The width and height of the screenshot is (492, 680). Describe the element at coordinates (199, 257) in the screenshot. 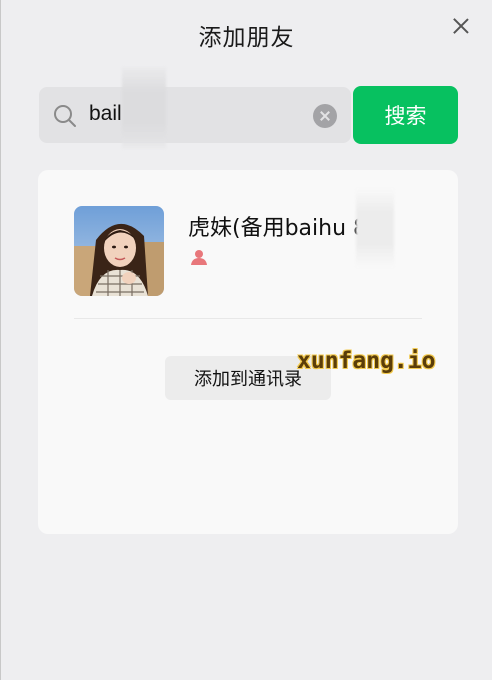

I see `female-user-icon` at that location.